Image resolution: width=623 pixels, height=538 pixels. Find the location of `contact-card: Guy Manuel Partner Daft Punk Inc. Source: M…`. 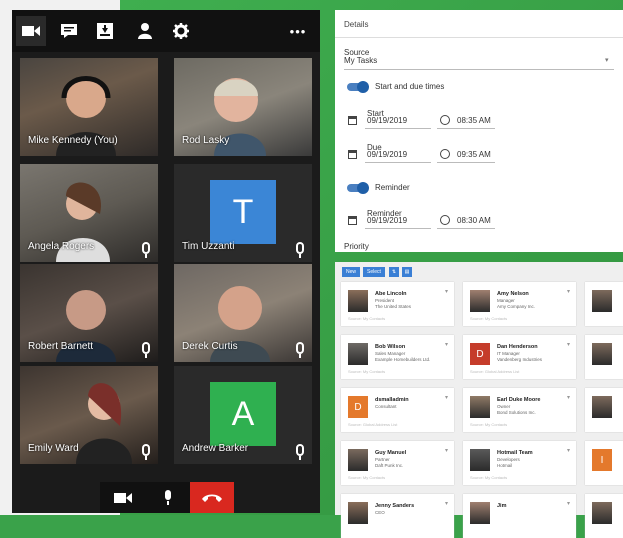

contact-card: Guy Manuel Partner Daft Punk Inc. Source: M… is located at coordinates (397, 463).